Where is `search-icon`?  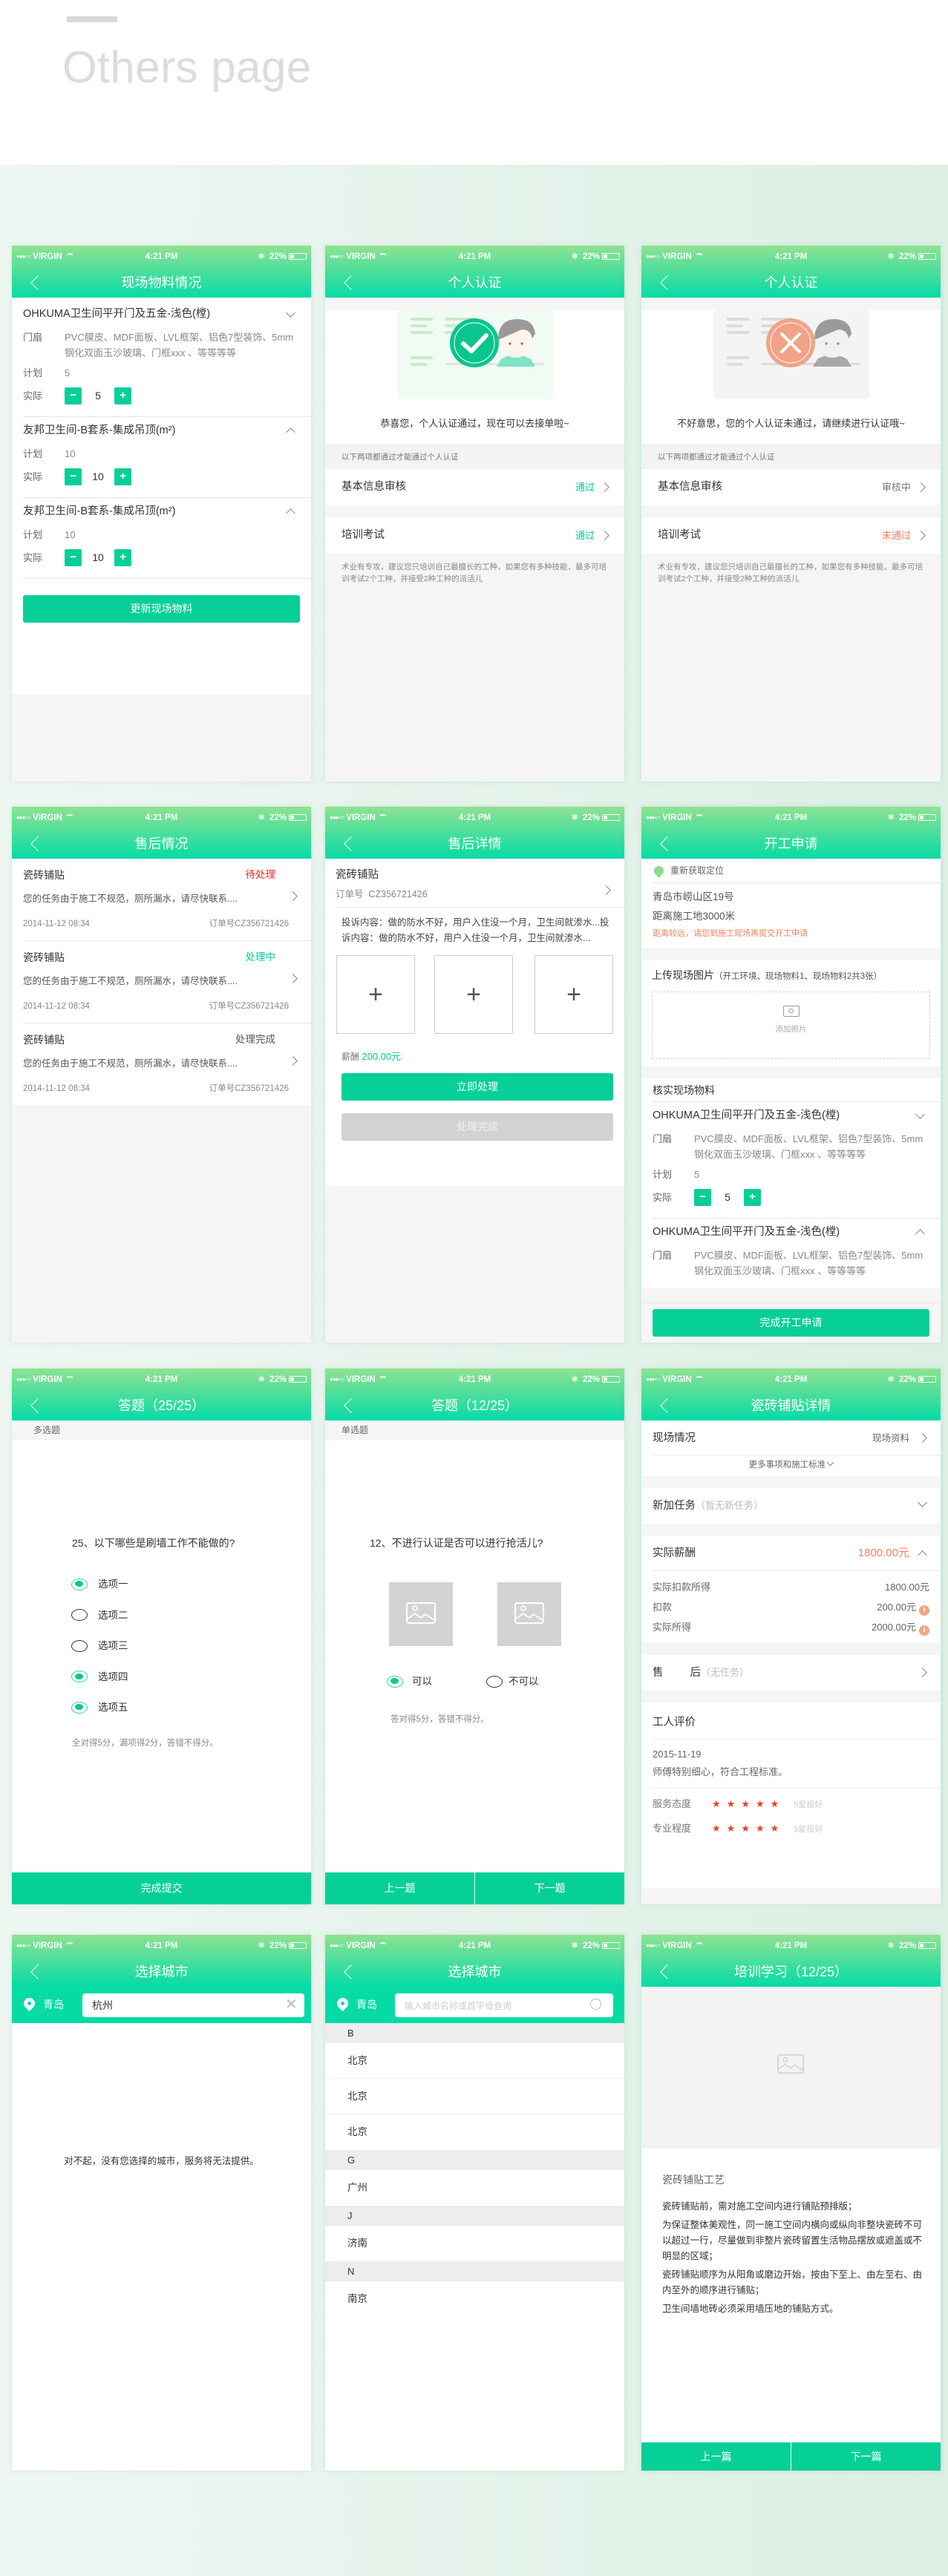 search-icon is located at coordinates (595, 2004).